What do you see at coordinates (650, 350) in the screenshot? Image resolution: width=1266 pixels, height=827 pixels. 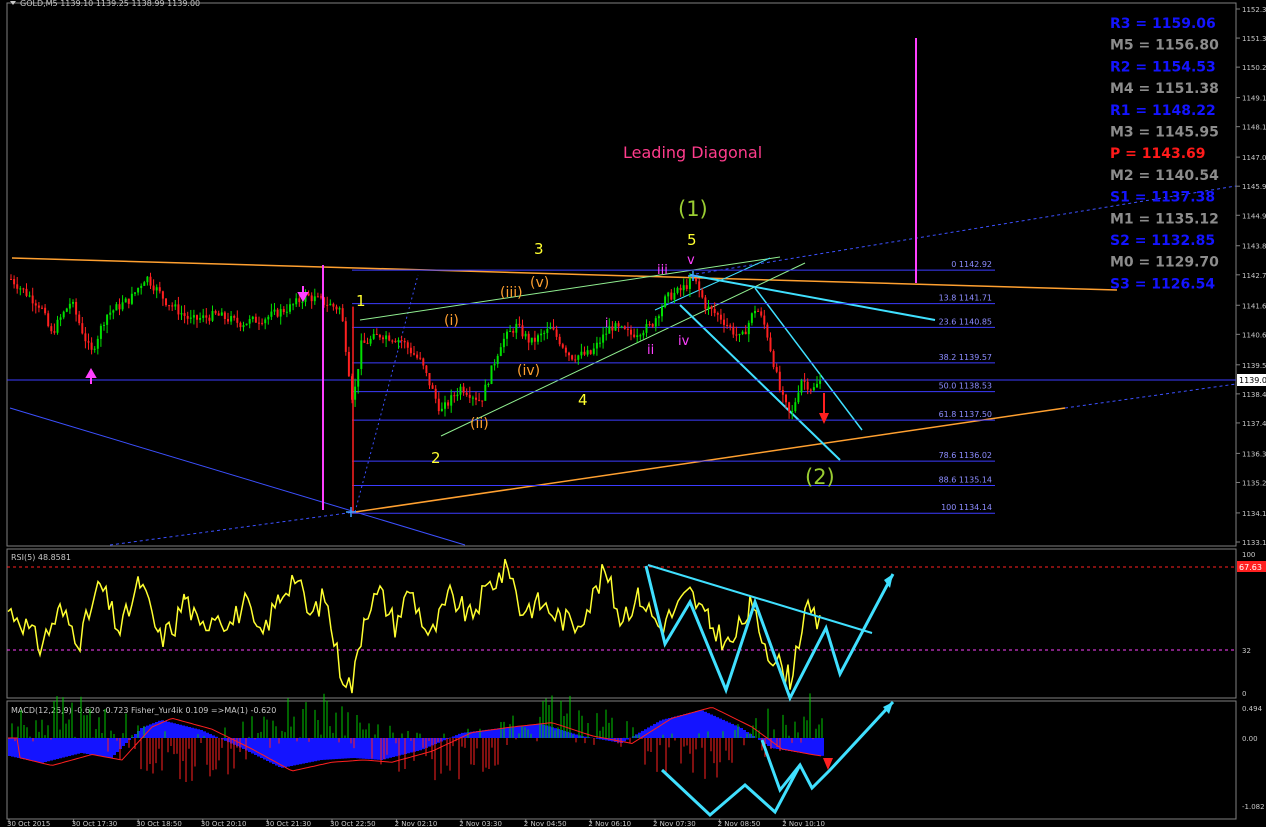 I see `minor-ii-label: ii` at bounding box center [650, 350].